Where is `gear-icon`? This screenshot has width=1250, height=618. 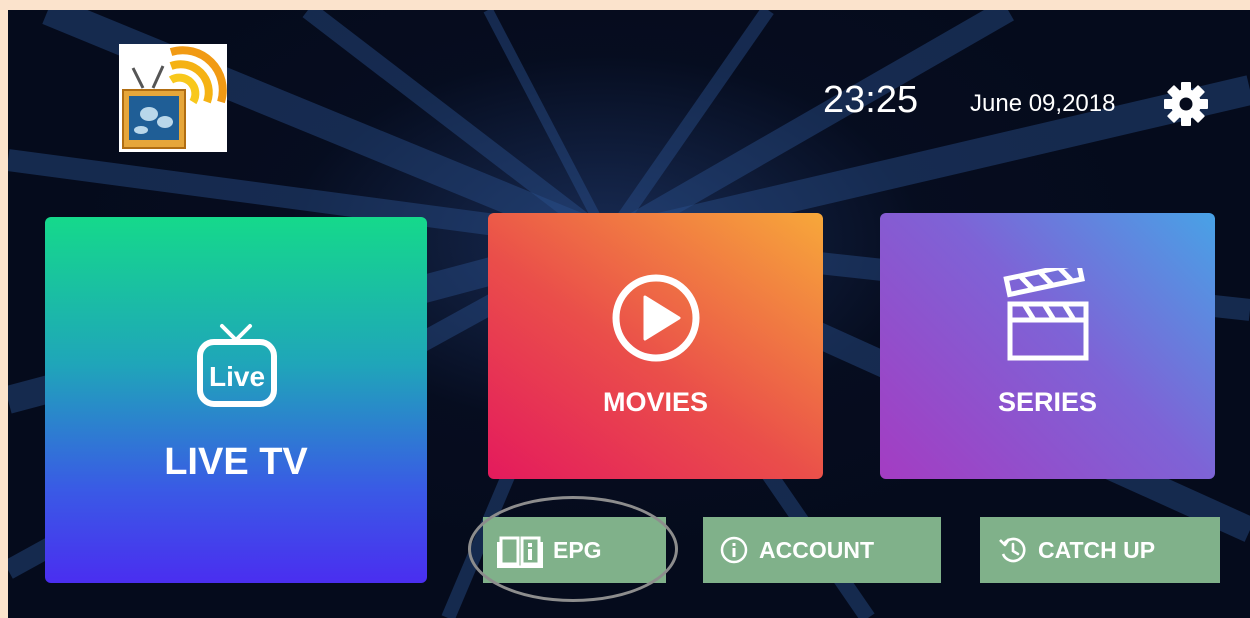
gear-icon is located at coordinates (1186, 104).